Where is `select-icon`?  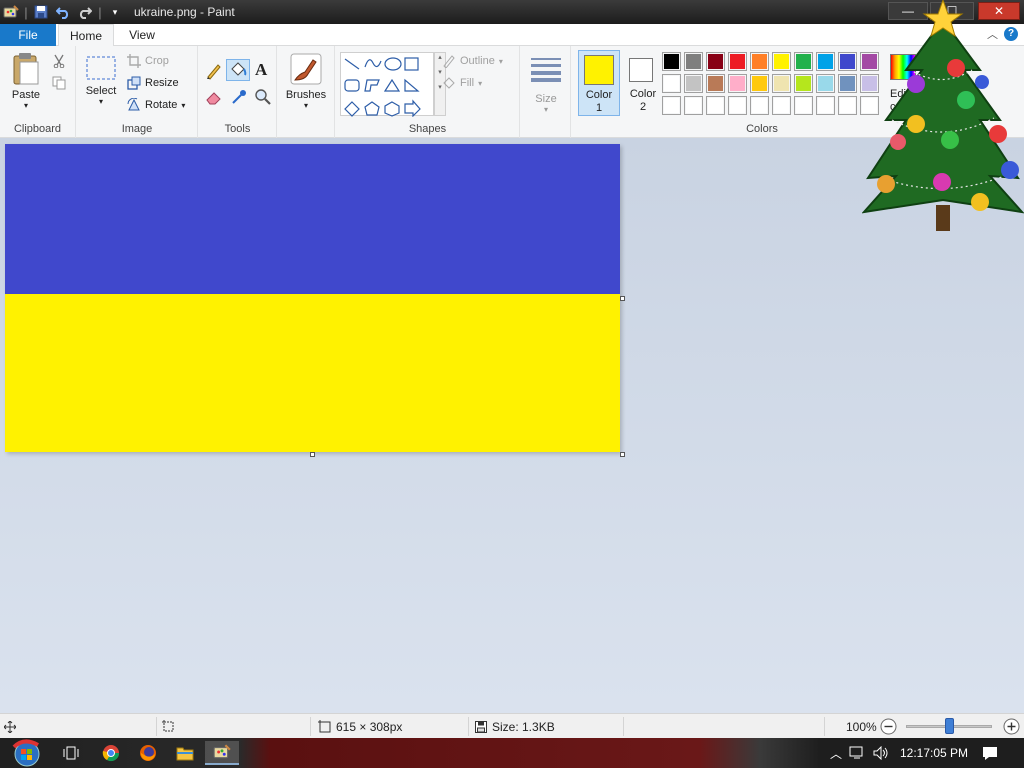 select-icon is located at coordinates (101, 68).